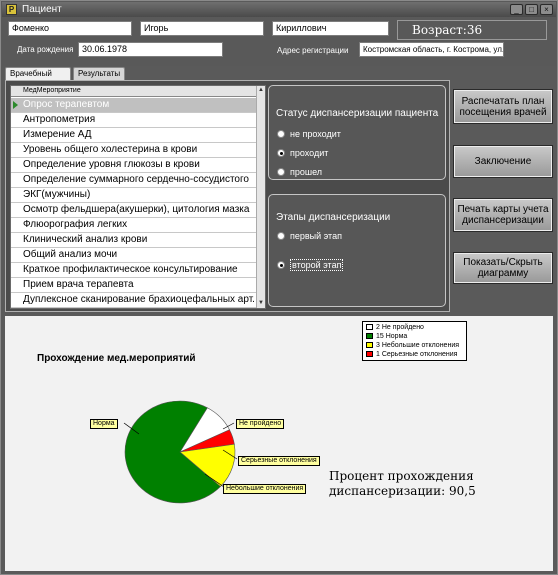 The image size is (558, 575). What do you see at coordinates (134, 120) in the screenshot?
I see `procedure-row: Антропометрия` at bounding box center [134, 120].